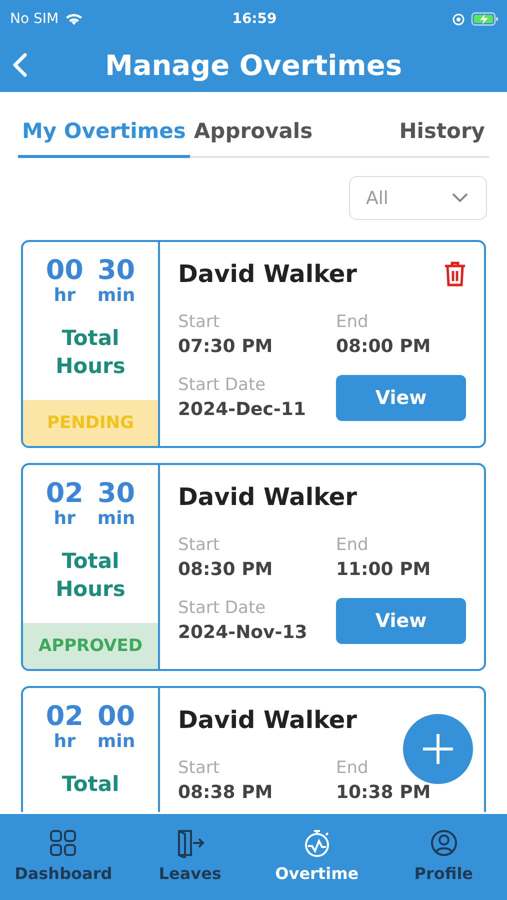 This screenshot has width=507, height=900. Describe the element at coordinates (242, 409) in the screenshot. I see `start-date: 2024-Dec-11` at that location.